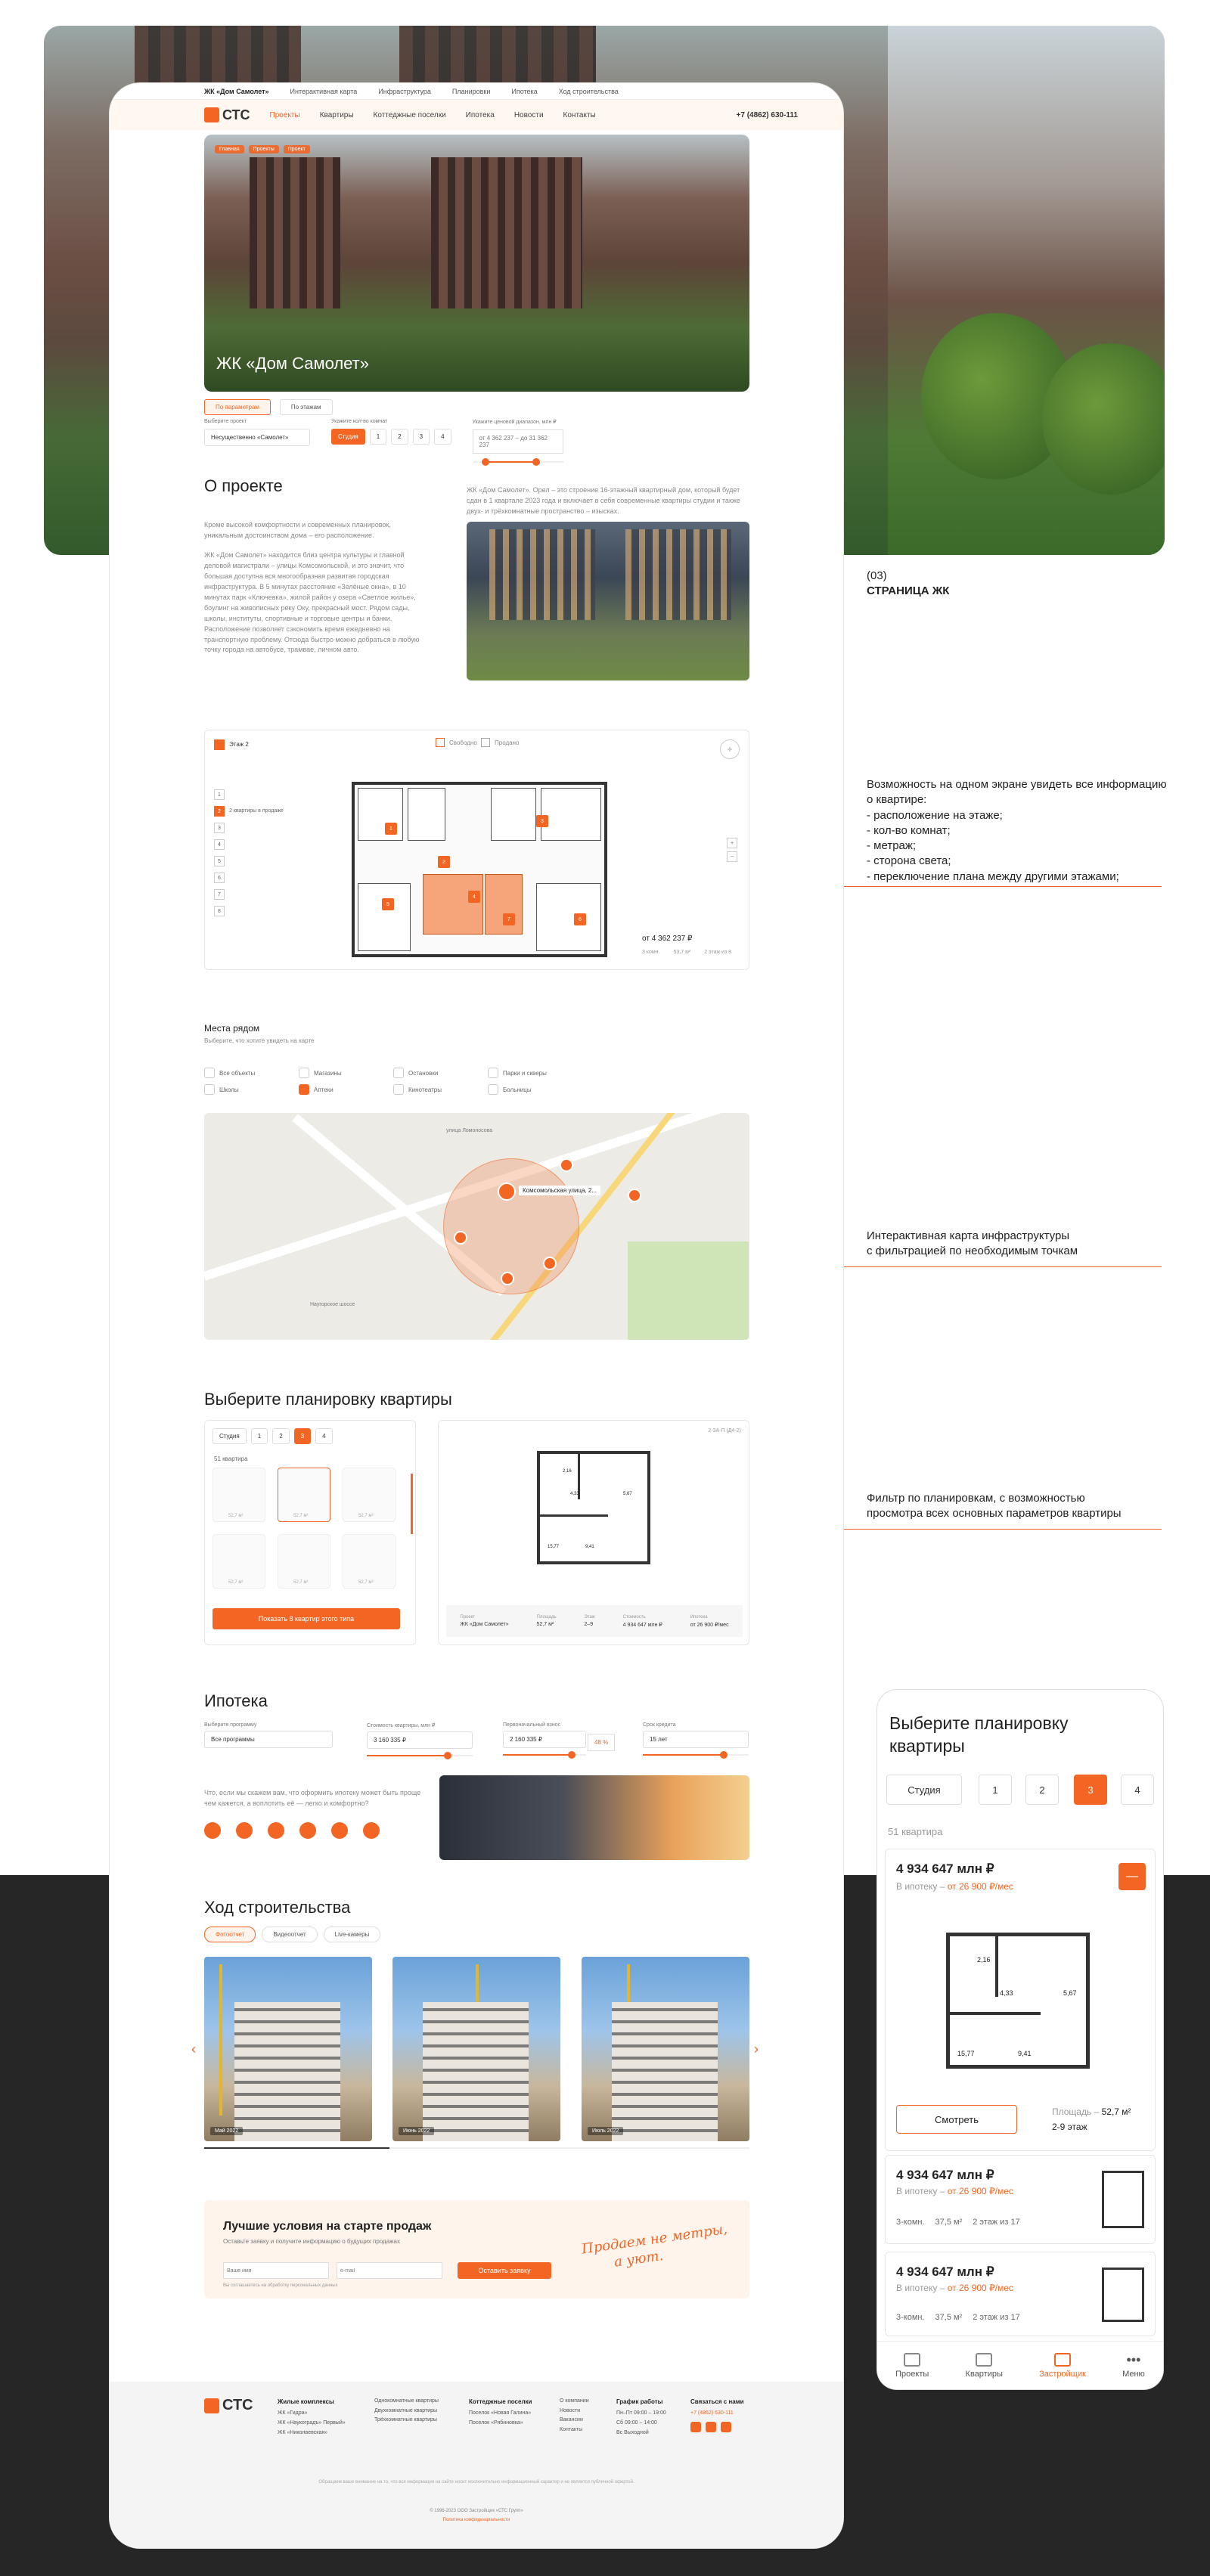 Image resolution: width=1210 pixels, height=2576 pixels. What do you see at coordinates (290, 1935) in the screenshot?
I see `tab-video-report: Видеоотчет` at bounding box center [290, 1935].